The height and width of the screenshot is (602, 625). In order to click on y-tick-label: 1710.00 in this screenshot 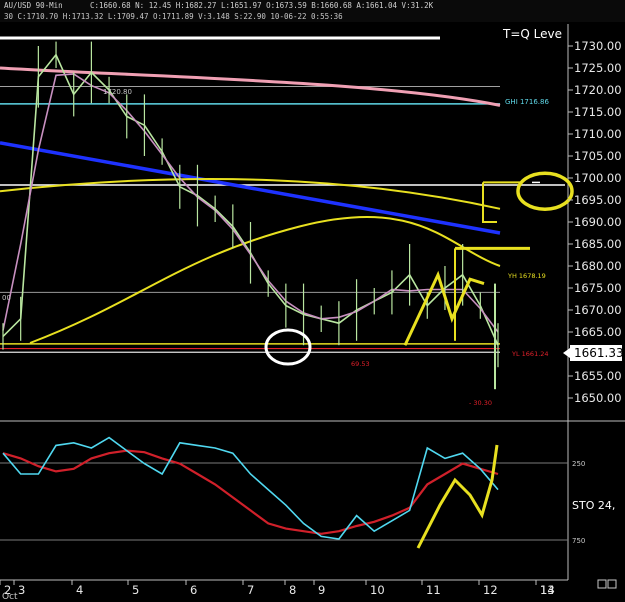, I will do `click(598, 134)`.